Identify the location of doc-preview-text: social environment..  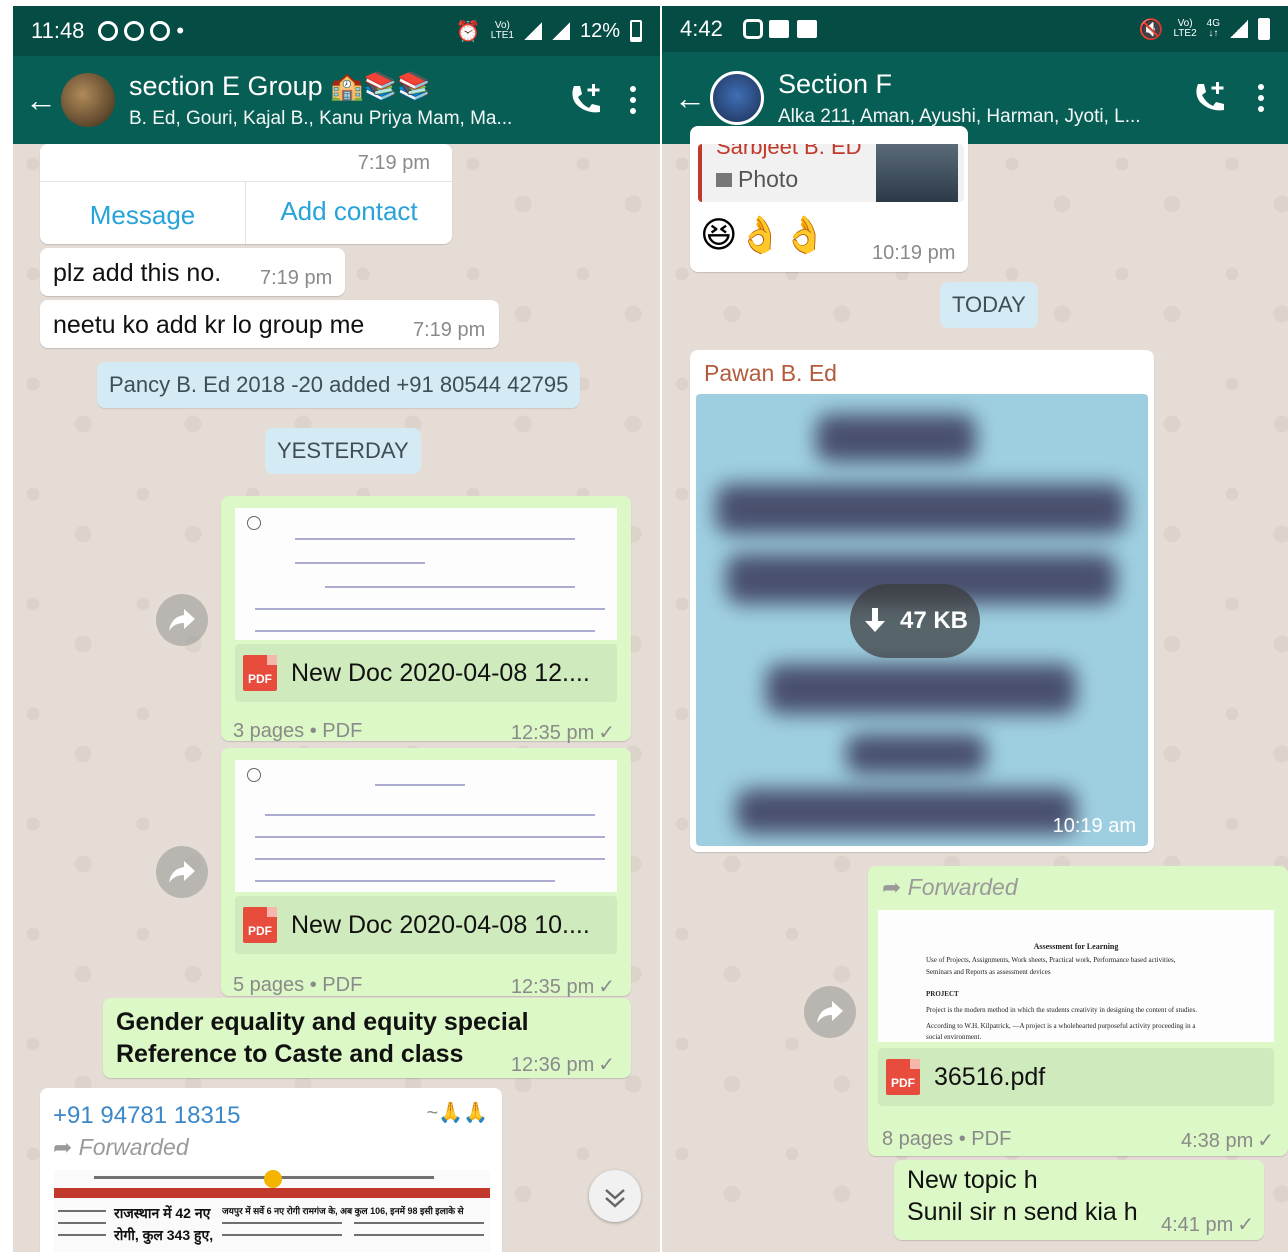
(954, 1037).